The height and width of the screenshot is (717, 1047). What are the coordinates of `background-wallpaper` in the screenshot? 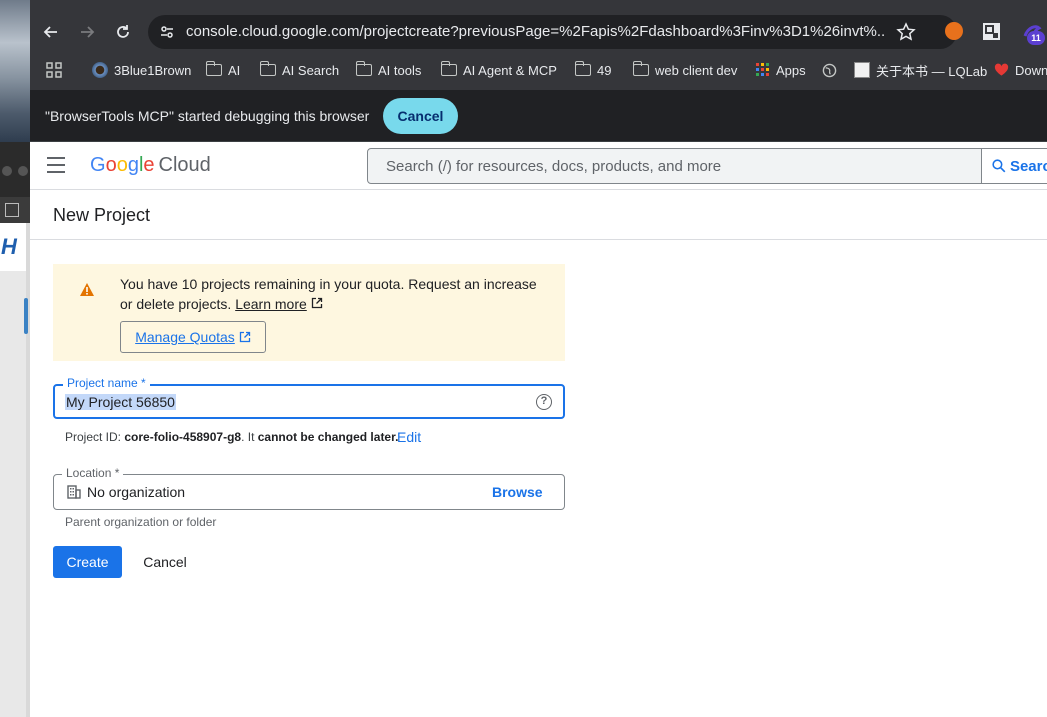 It's located at (15, 71).